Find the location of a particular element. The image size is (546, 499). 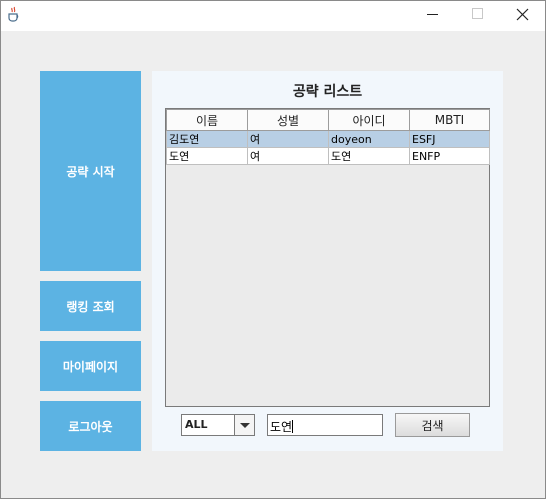

close-button is located at coordinates (522, 16).